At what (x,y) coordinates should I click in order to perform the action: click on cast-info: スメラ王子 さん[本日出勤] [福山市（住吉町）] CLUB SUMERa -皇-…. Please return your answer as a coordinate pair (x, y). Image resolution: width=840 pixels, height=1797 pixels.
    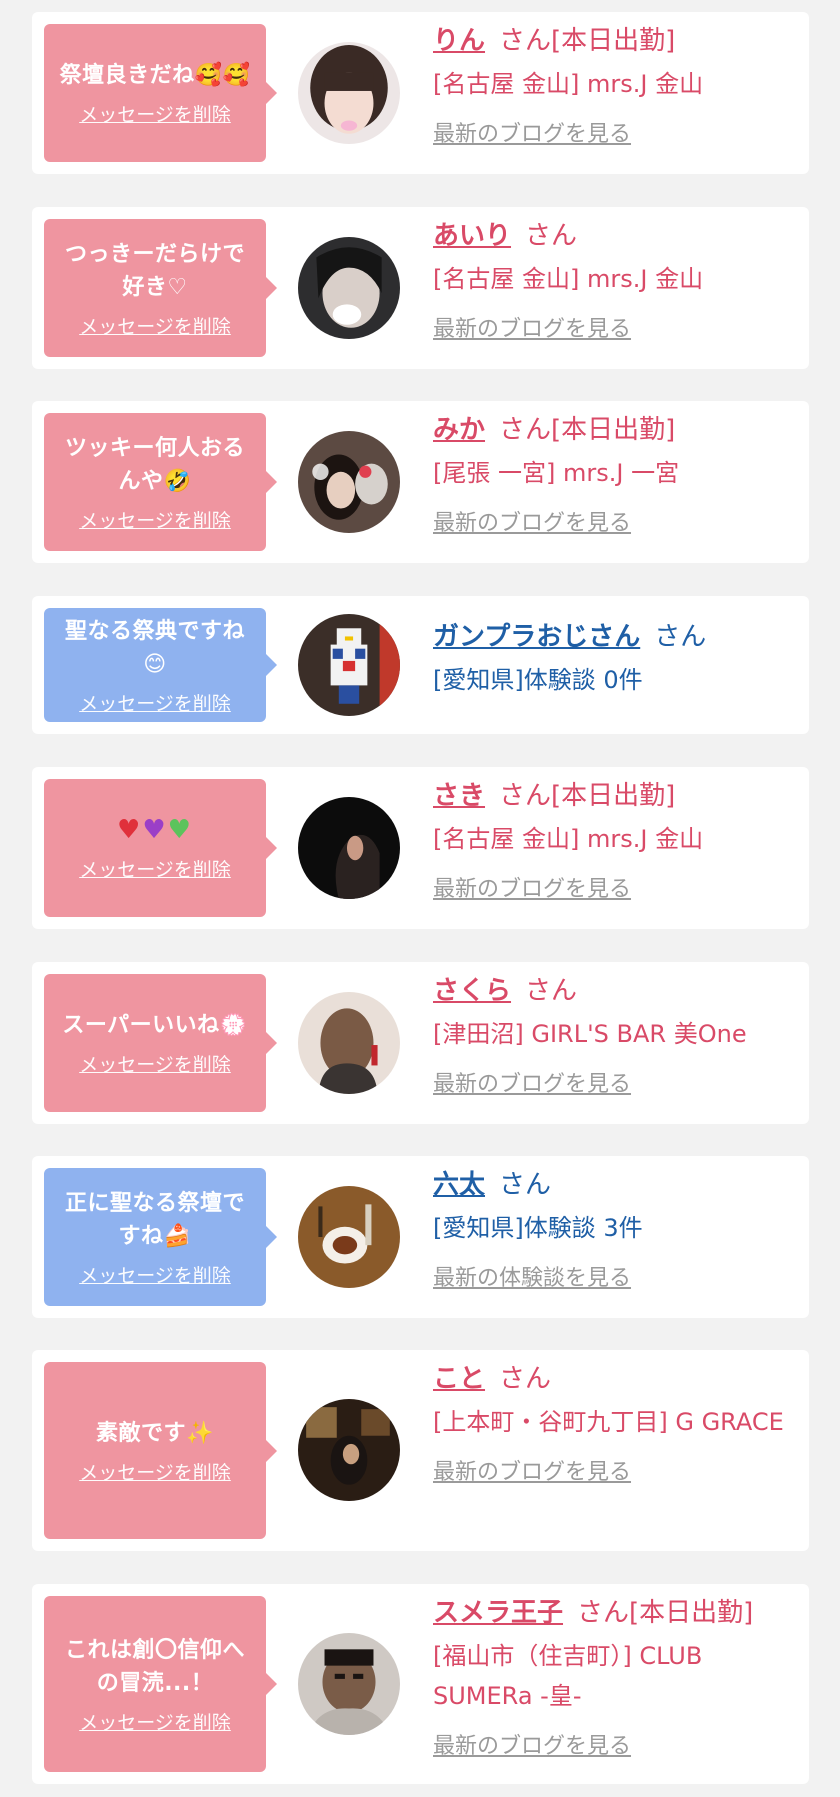
    Looking at the image, I should click on (613, 1679).